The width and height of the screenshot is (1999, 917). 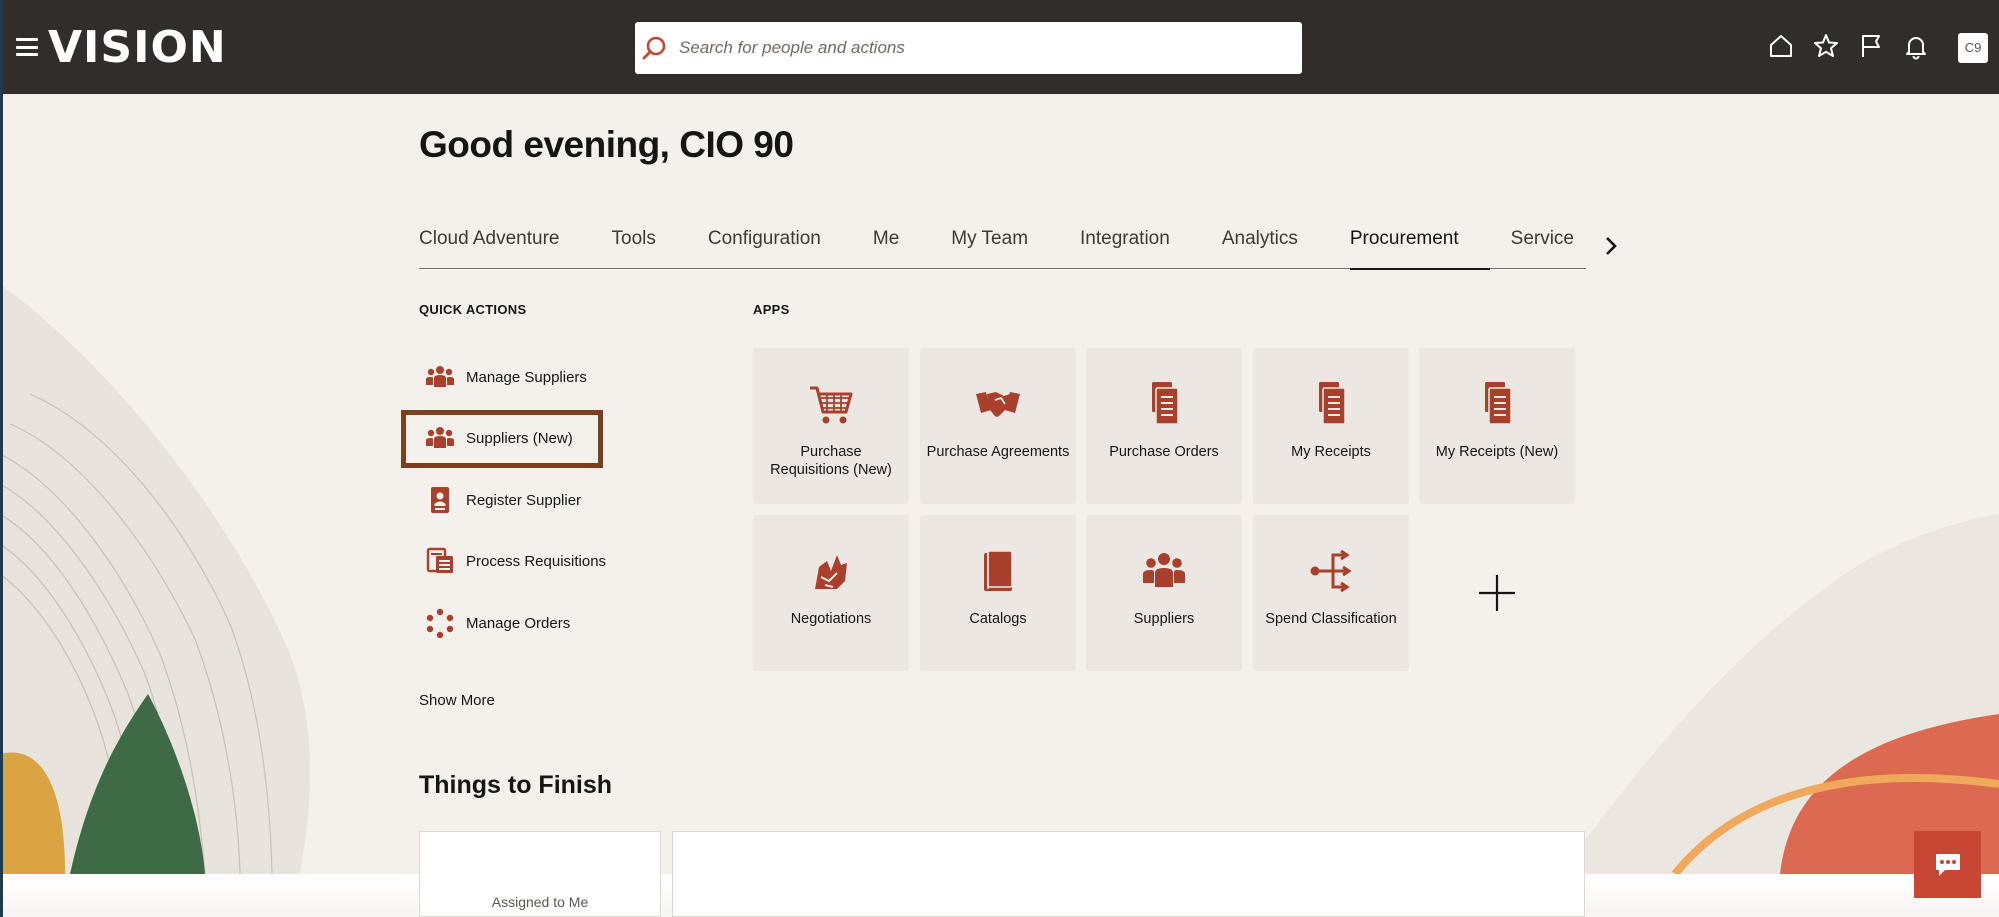 I want to click on global-header: VISION C9, so click(x=999, y=47).